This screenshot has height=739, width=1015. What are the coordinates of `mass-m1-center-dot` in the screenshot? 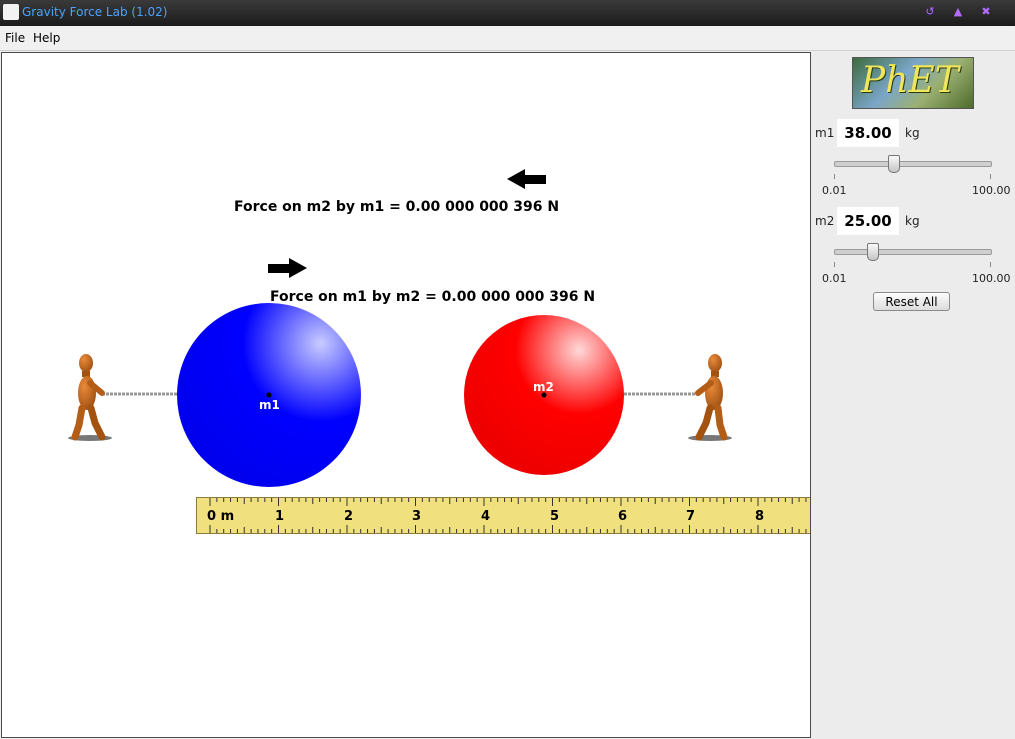 It's located at (269, 395).